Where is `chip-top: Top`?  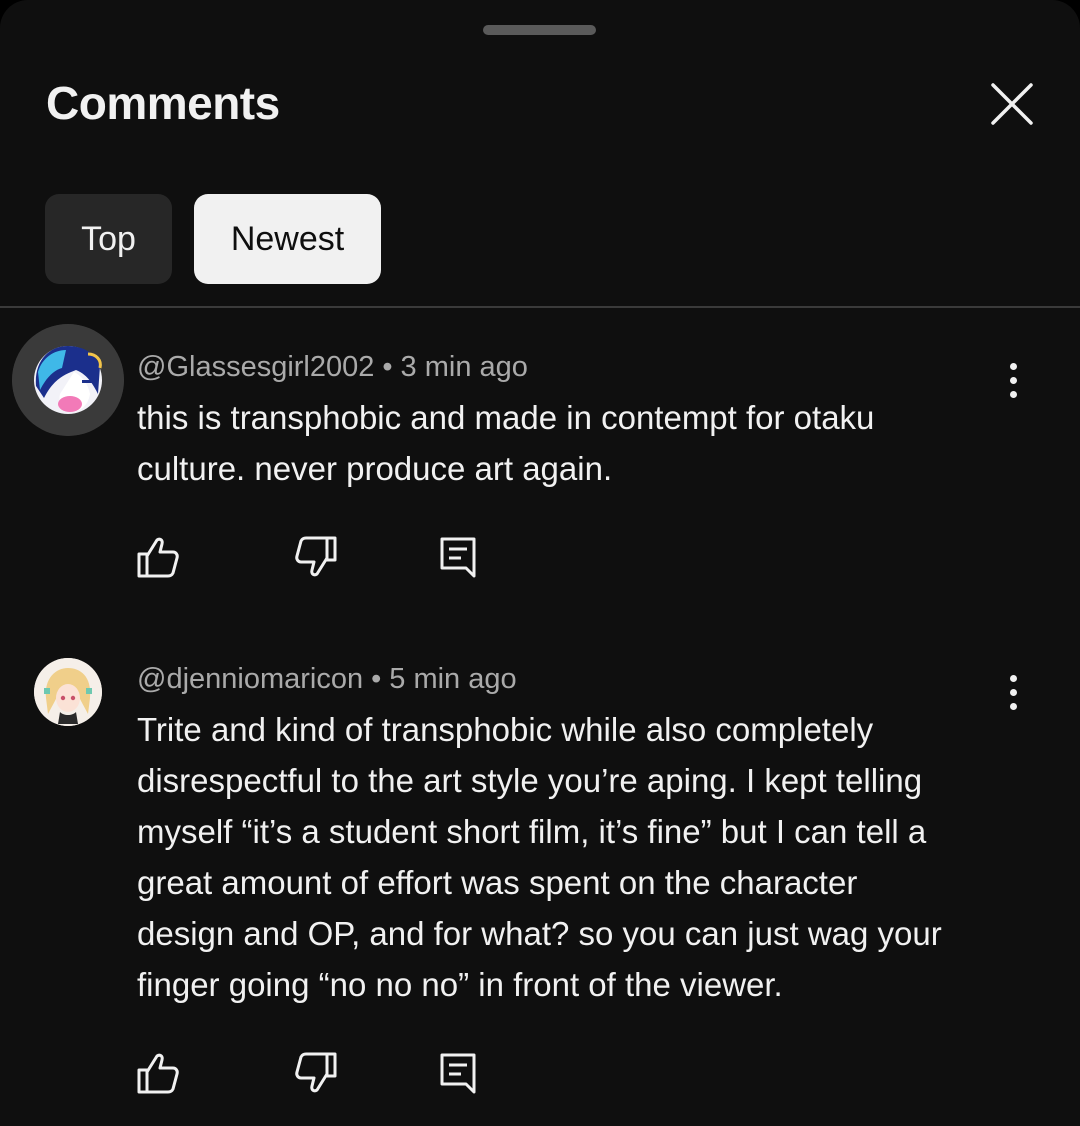 chip-top: Top is located at coordinates (108, 239).